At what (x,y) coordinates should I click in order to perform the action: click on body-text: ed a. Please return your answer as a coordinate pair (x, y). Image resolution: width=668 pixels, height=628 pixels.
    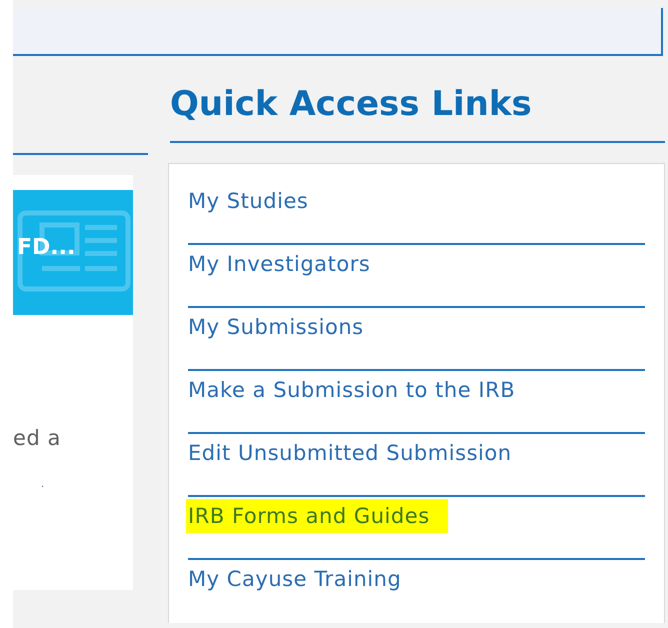
    Looking at the image, I should click on (37, 438).